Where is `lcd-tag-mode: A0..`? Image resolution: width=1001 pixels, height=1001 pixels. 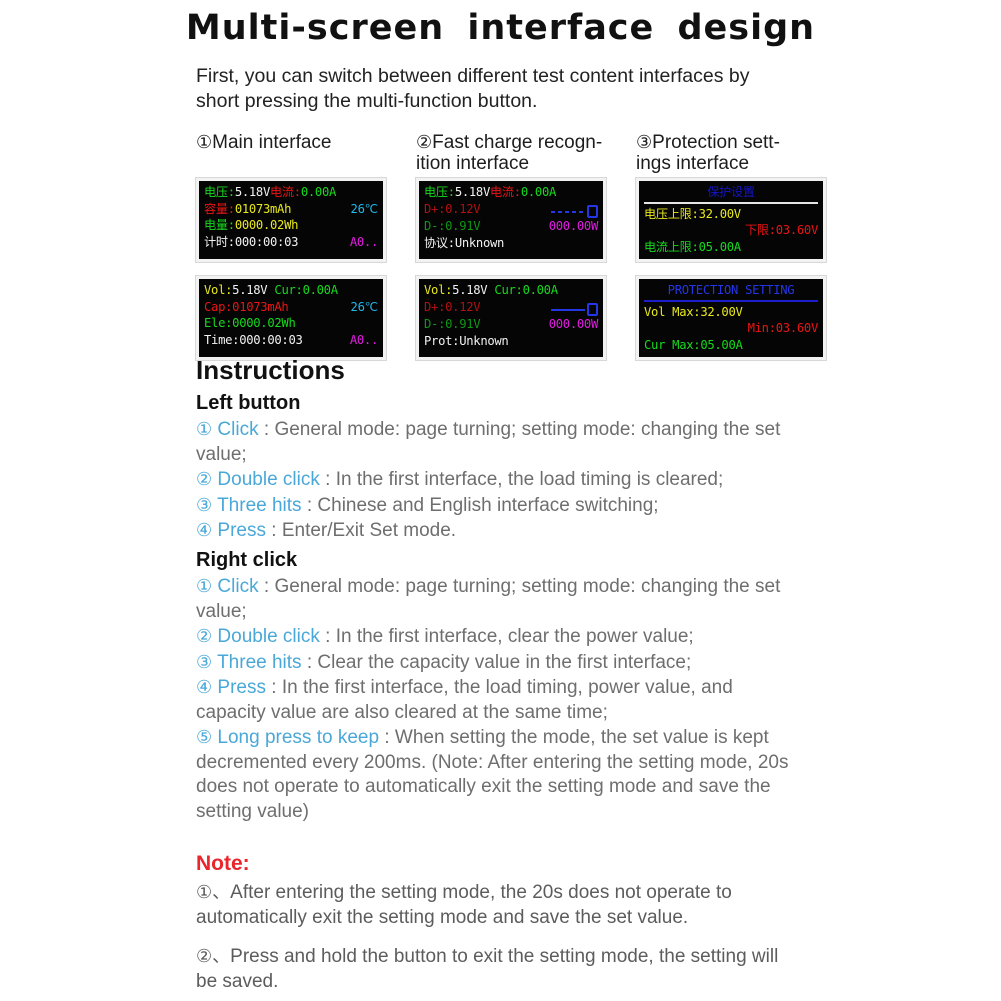
lcd-tag-mode: A0.. is located at coordinates (363, 339).